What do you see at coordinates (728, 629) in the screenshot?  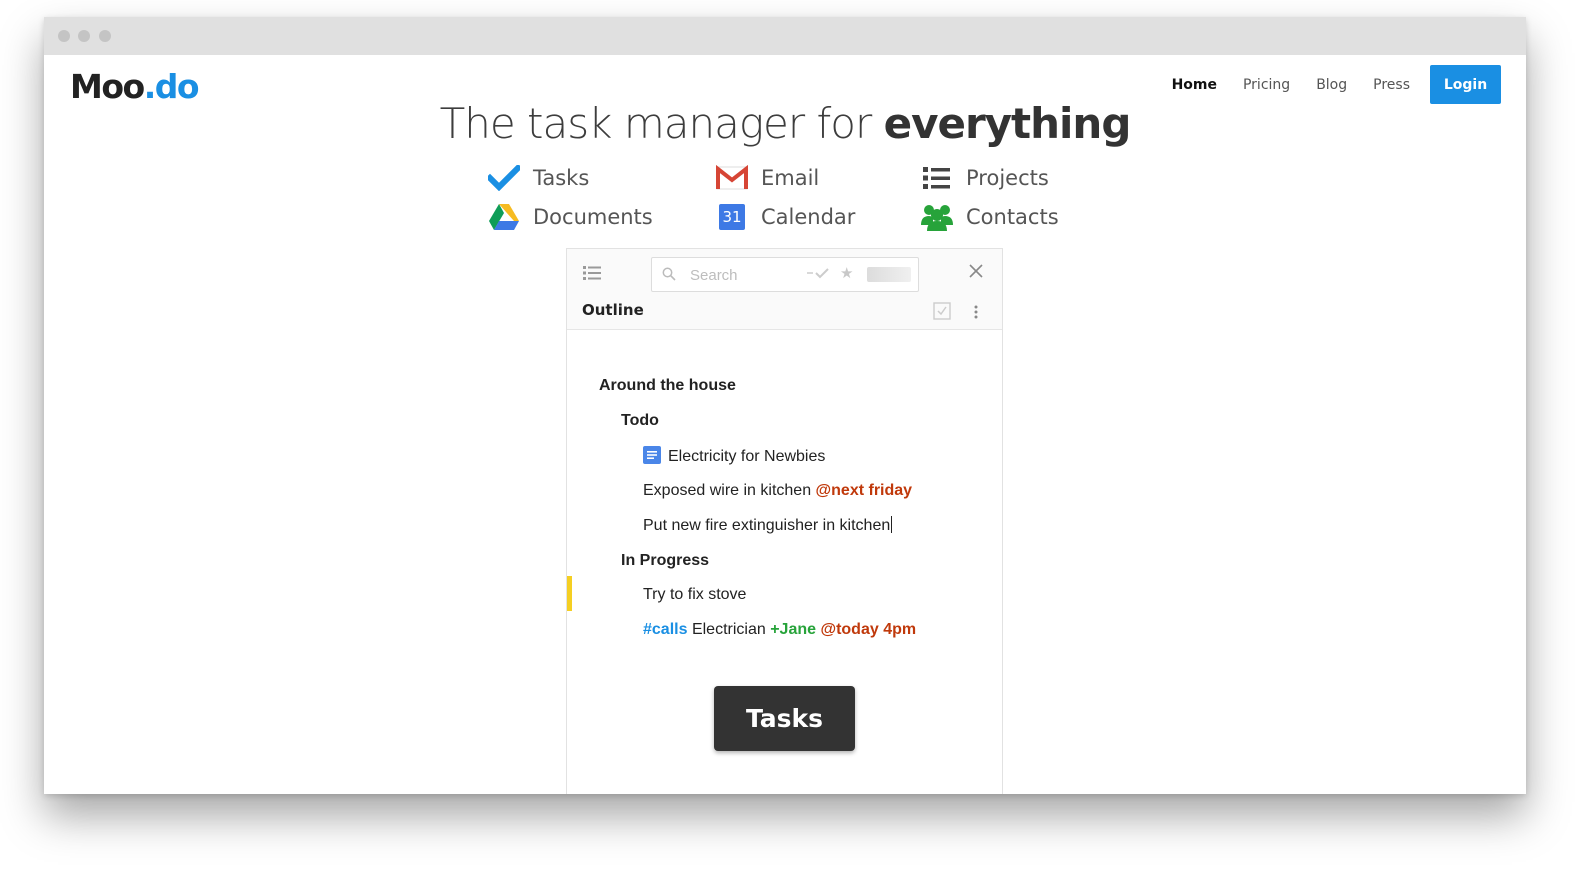 I see `electrician-text: Electrician` at bounding box center [728, 629].